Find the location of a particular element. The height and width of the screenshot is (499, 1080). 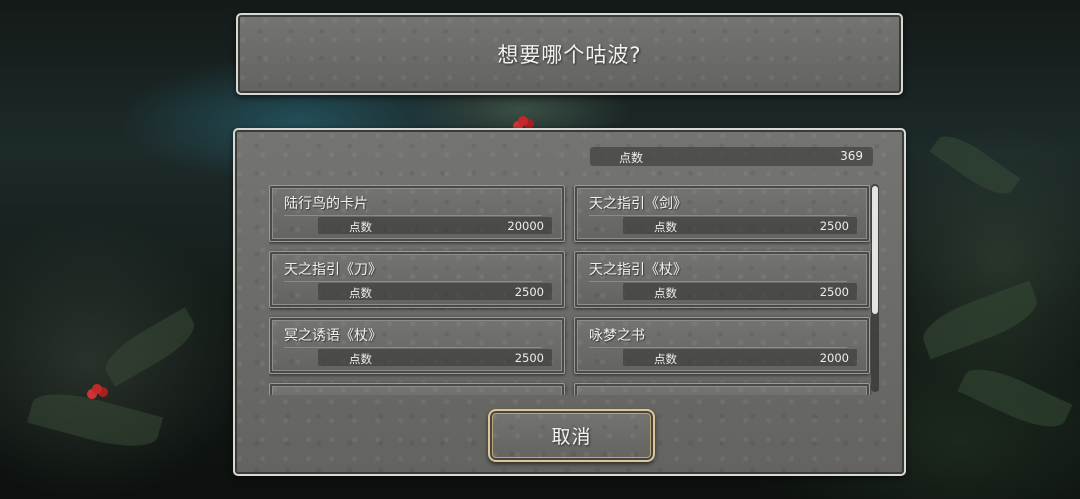

cancel-button: 取消 is located at coordinates (571, 435).